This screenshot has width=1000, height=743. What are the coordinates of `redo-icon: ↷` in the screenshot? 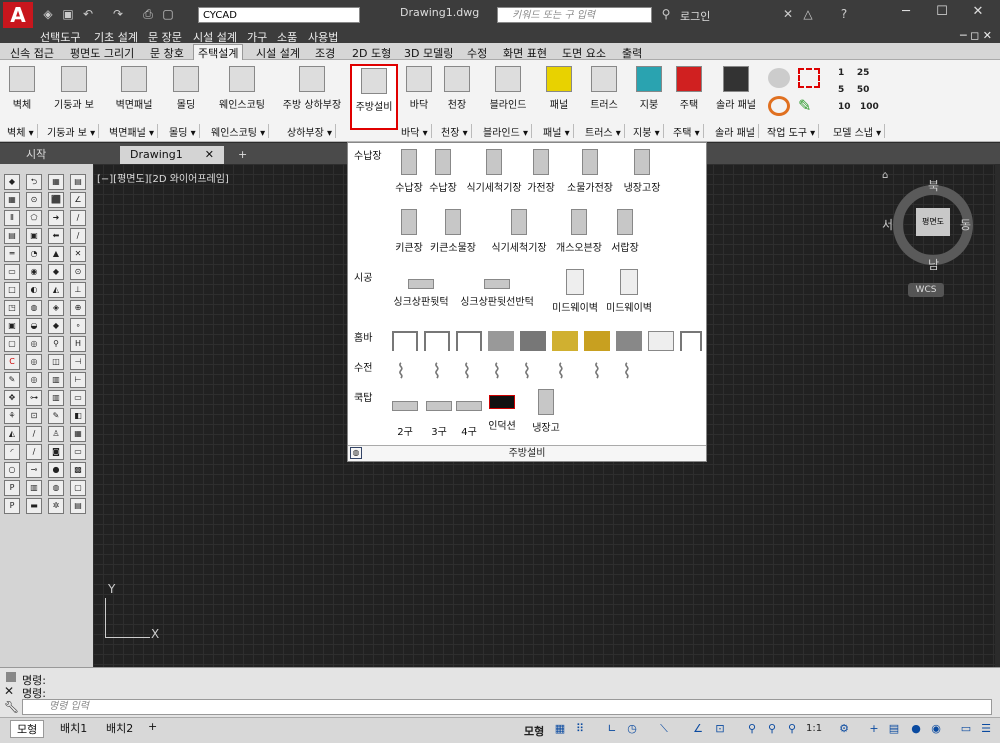 It's located at (118, 14).